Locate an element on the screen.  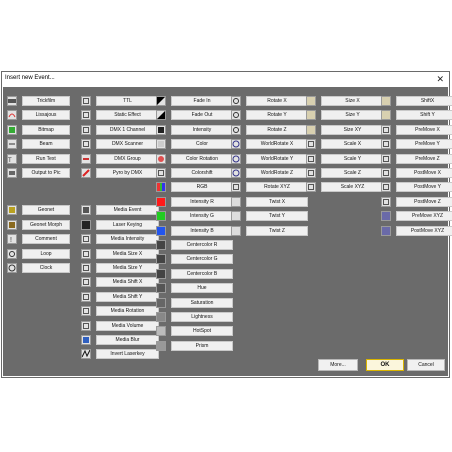
event-item: PostMove Y is located at coordinates (416, 187).